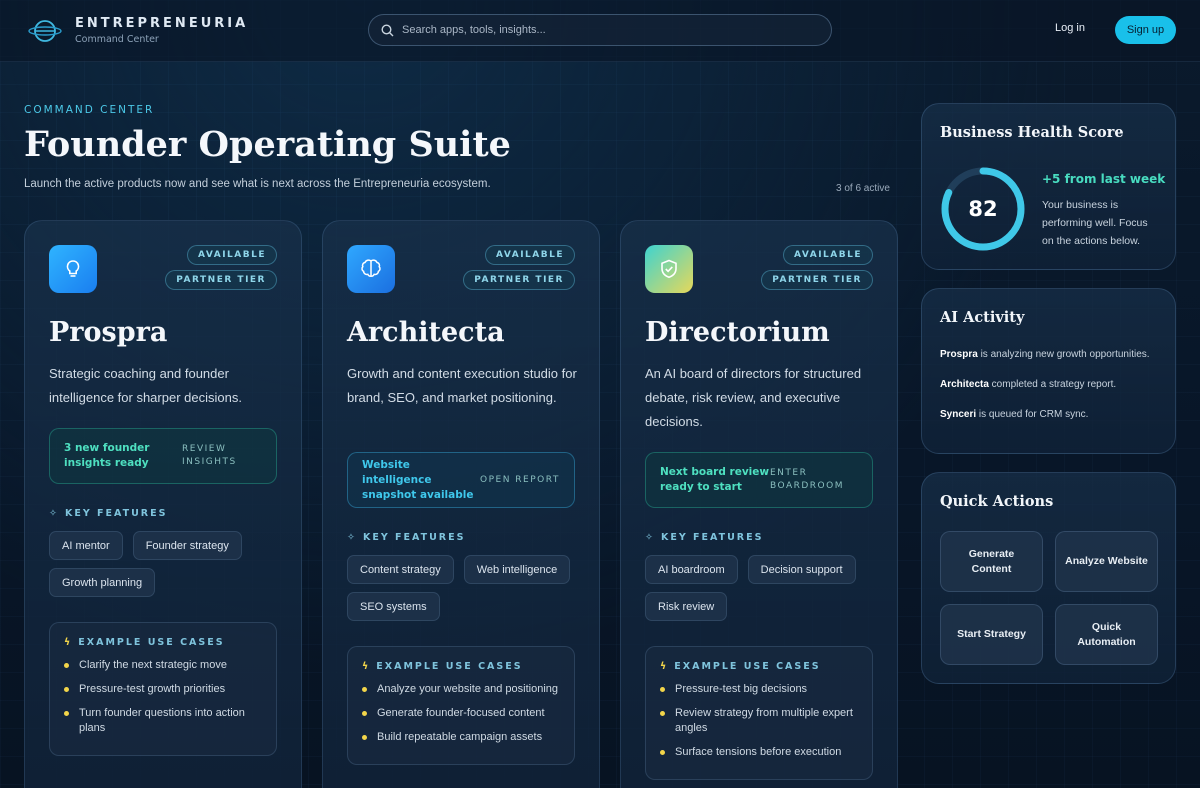  Describe the element at coordinates (45, 31) in the screenshot. I see `globe-logo-icon` at that location.